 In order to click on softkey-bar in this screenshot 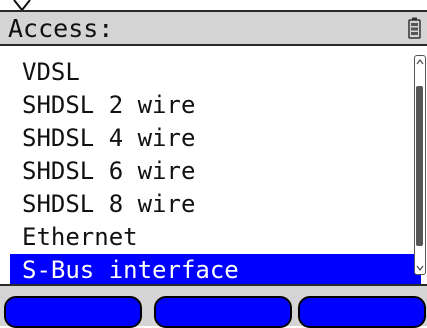, I will do `click(213, 306)`.